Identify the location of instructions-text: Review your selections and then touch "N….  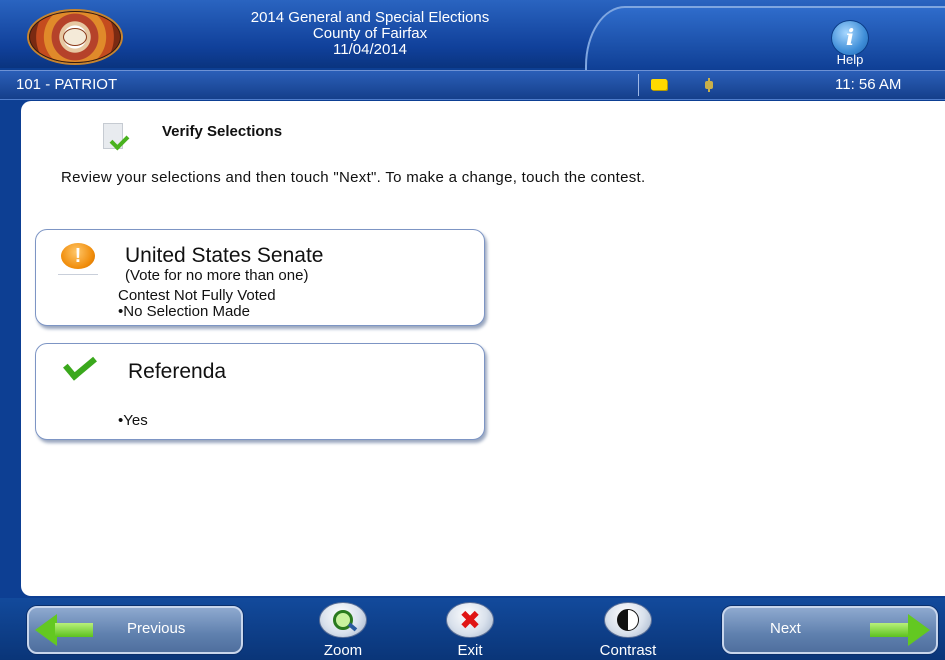
(353, 177).